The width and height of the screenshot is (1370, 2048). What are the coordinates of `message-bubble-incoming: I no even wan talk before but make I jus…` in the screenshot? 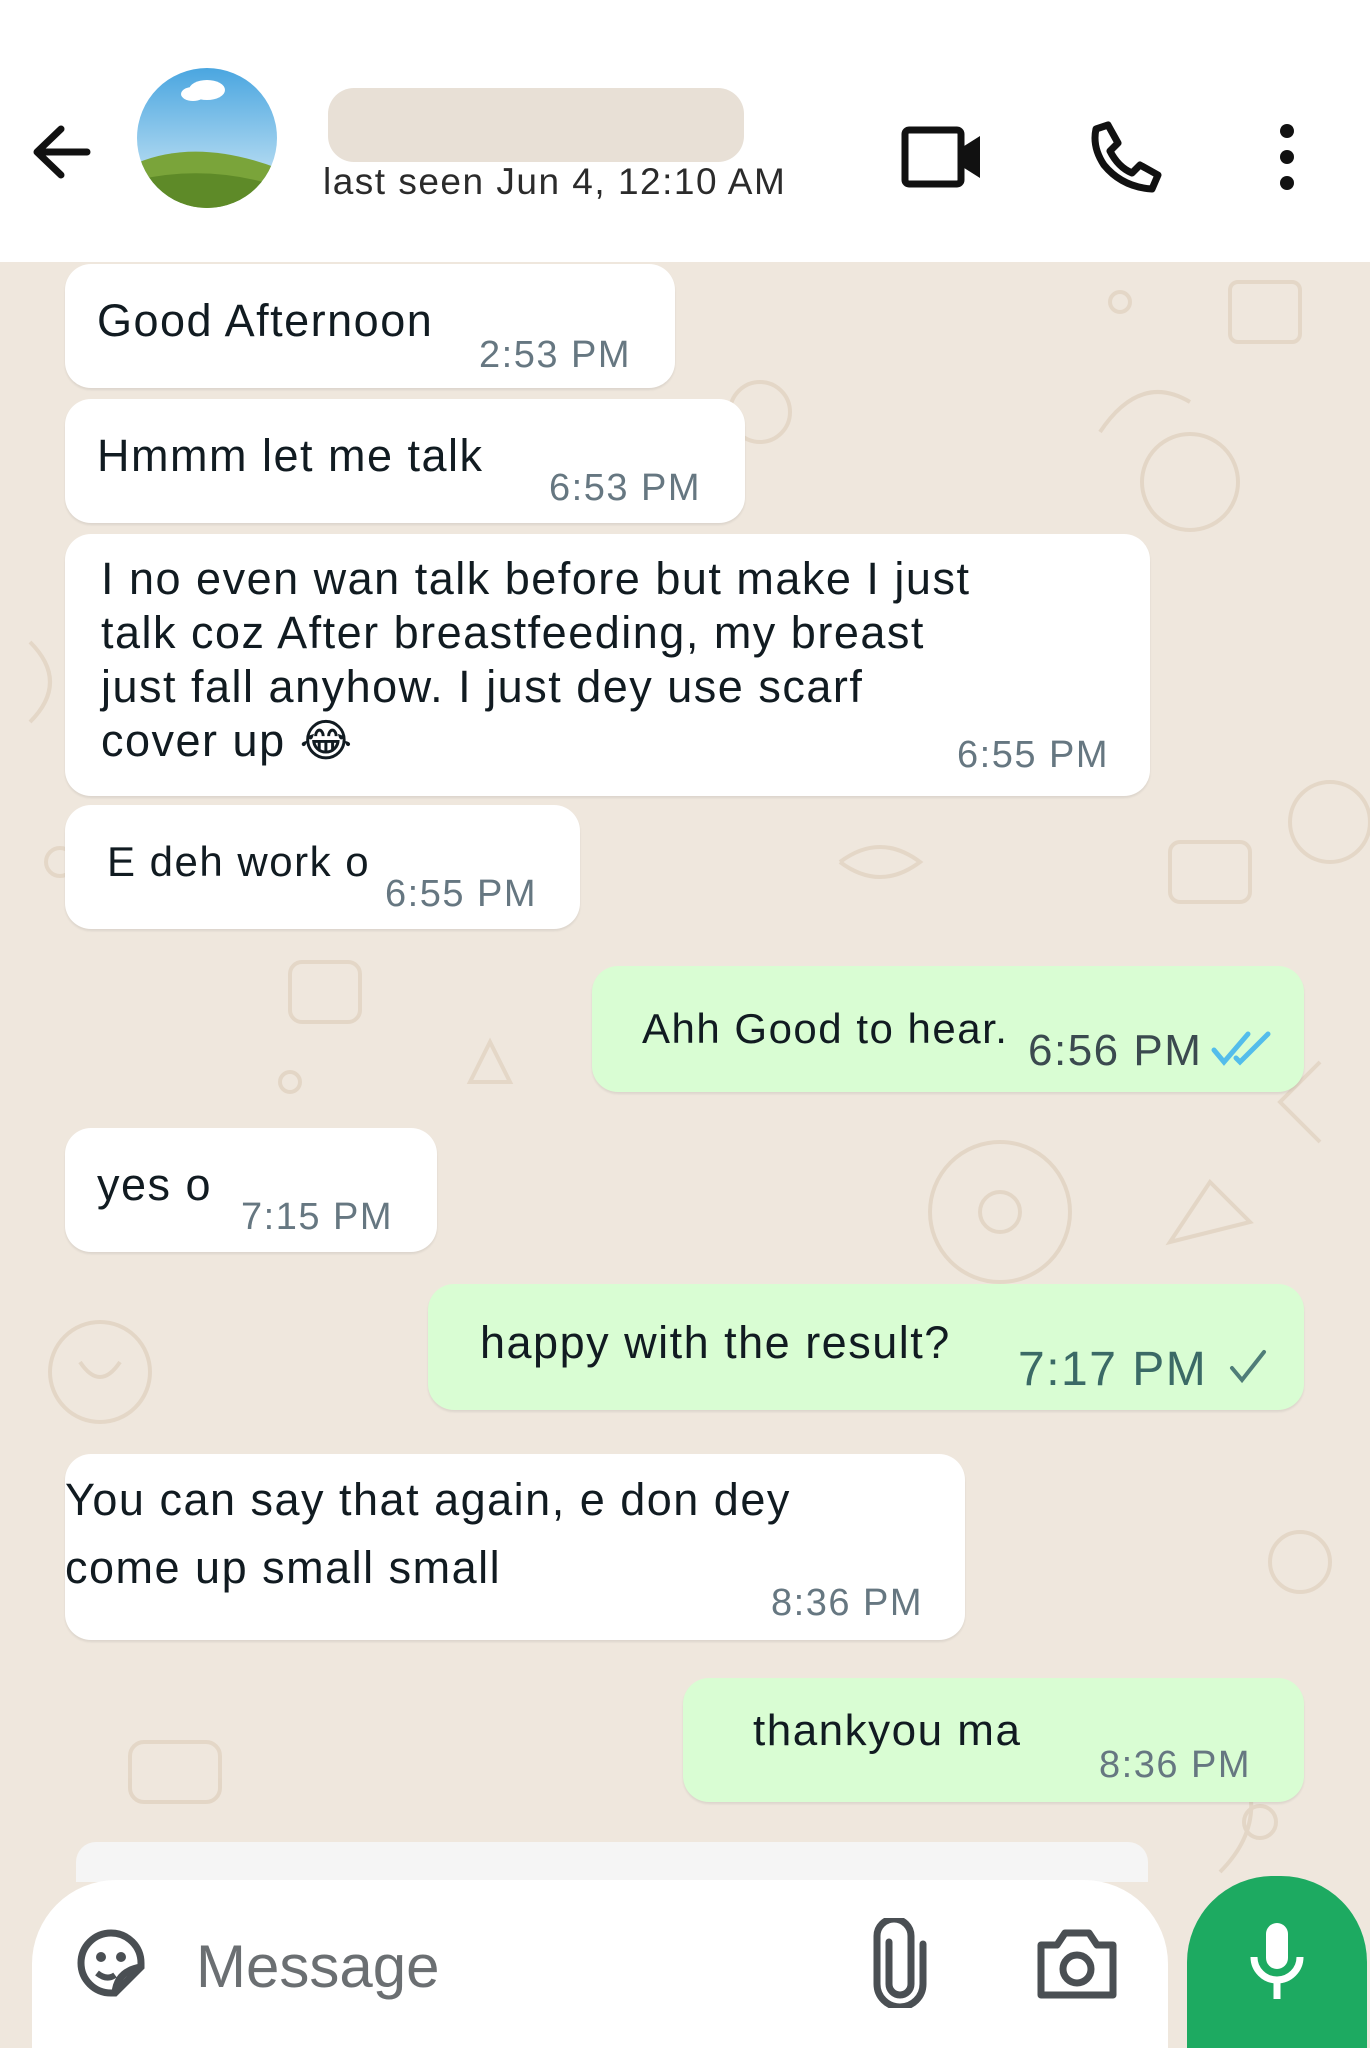 It's located at (607, 665).